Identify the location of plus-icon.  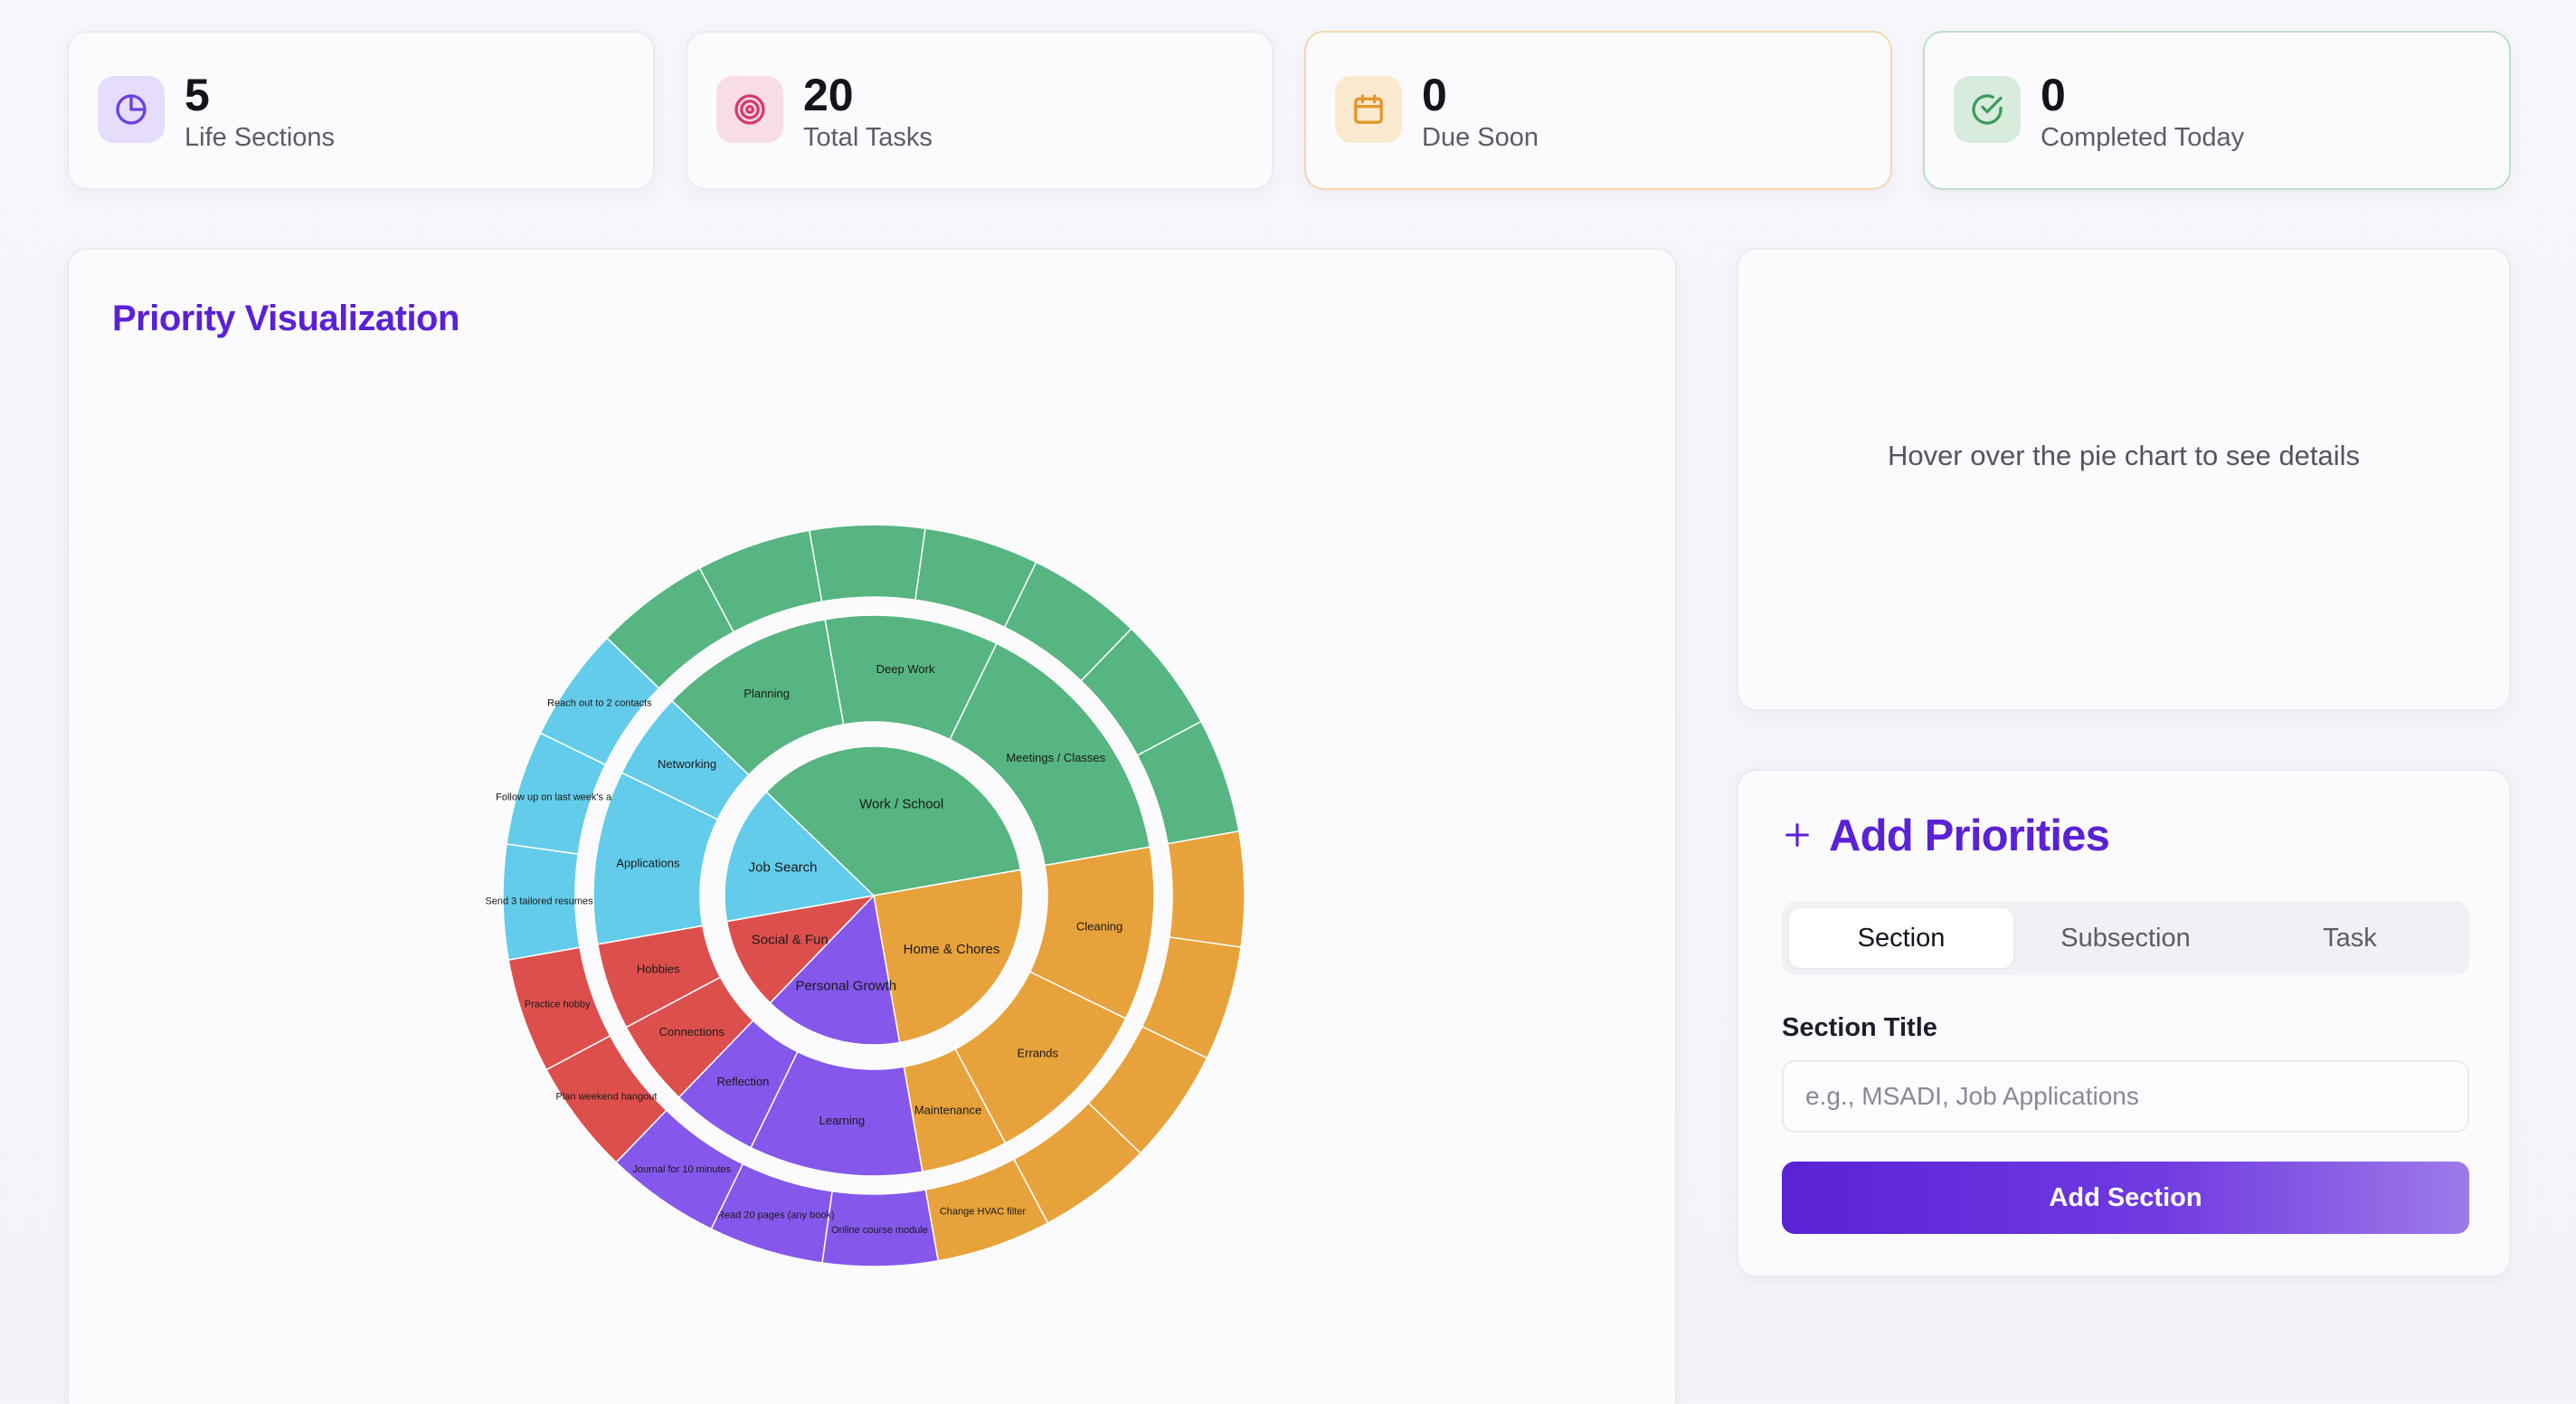
(1797, 837).